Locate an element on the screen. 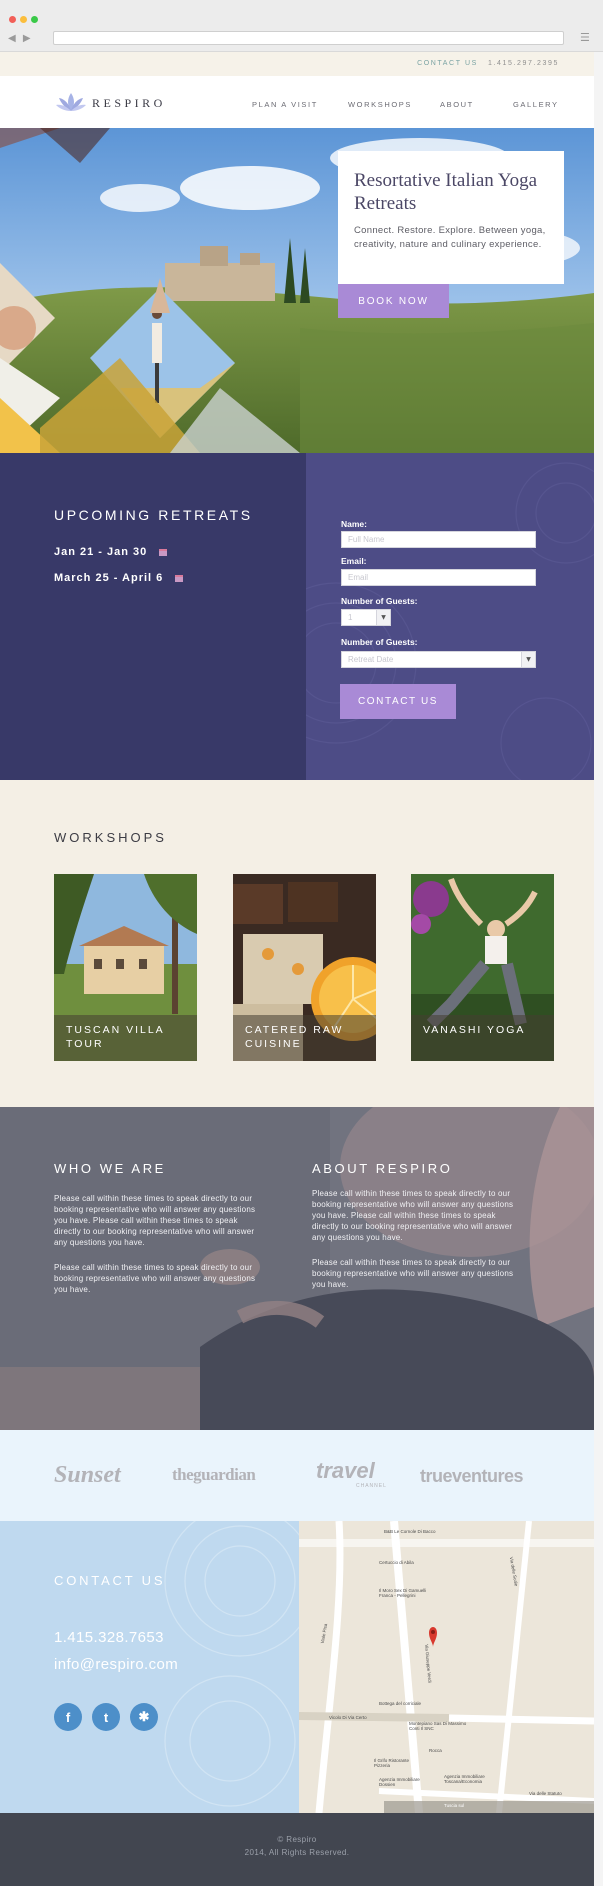 This screenshot has width=603, height=1886. close-window-icon is located at coordinates (12, 19).